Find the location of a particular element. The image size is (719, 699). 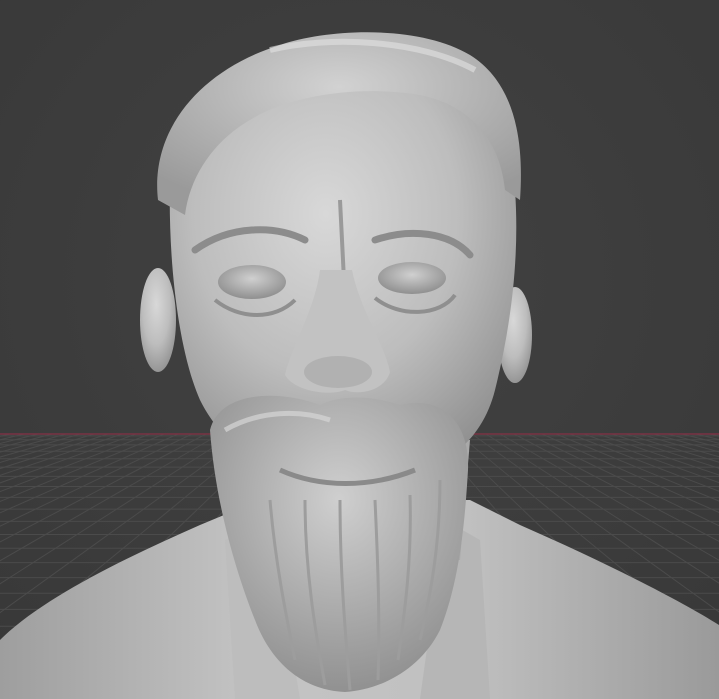

right-eye is located at coordinates (412, 278).